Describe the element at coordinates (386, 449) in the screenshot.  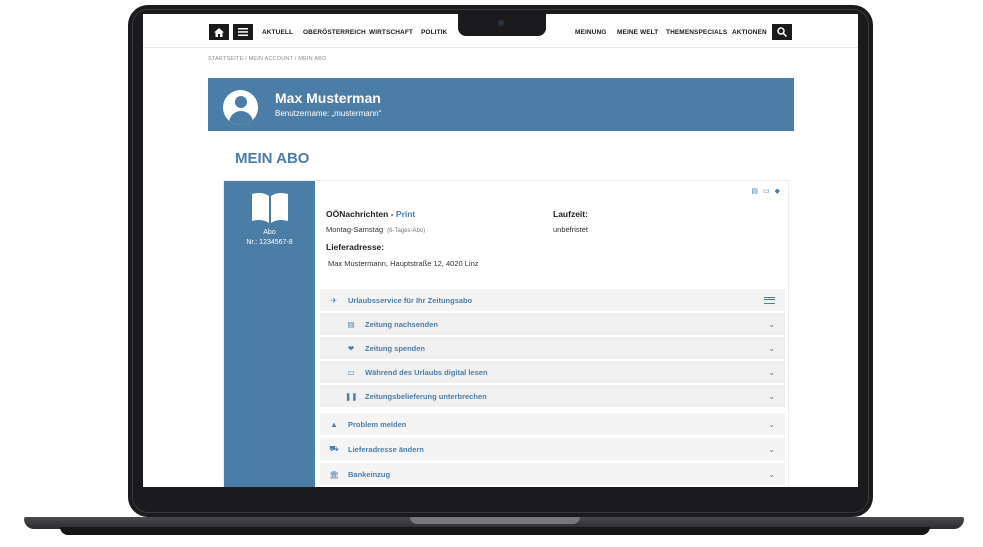
I see `action-label: Lieferadresse ändern` at that location.